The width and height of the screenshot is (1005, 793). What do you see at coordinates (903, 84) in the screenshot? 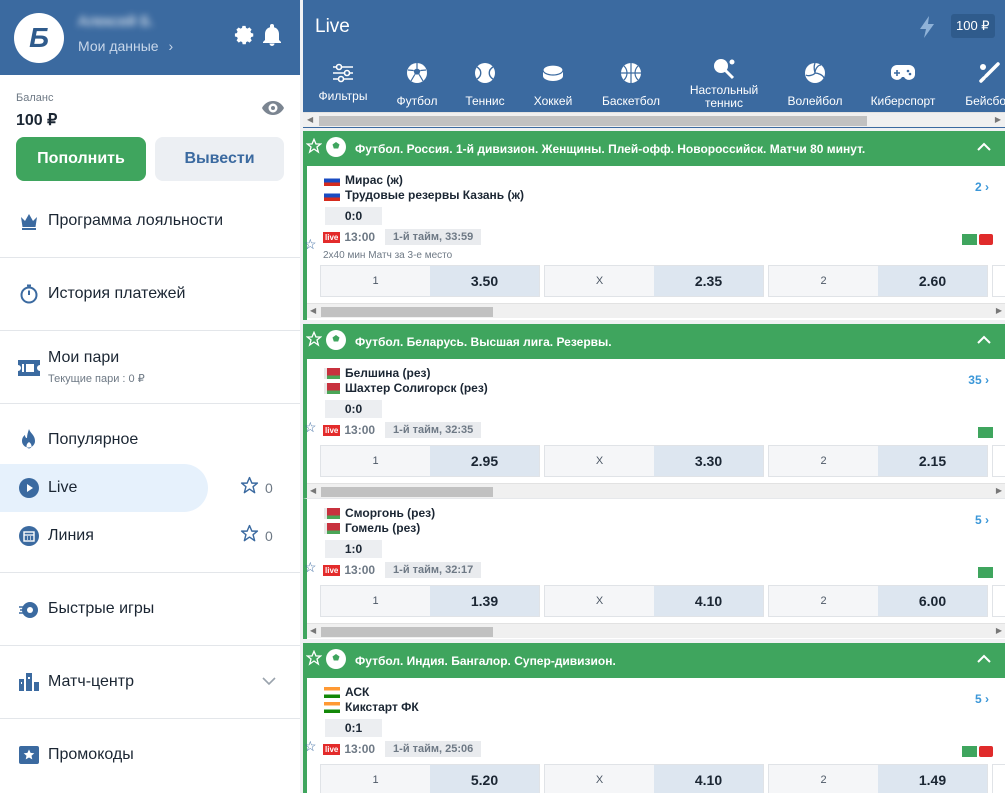
I see `sport-tab-esports: Киберспорт` at bounding box center [903, 84].